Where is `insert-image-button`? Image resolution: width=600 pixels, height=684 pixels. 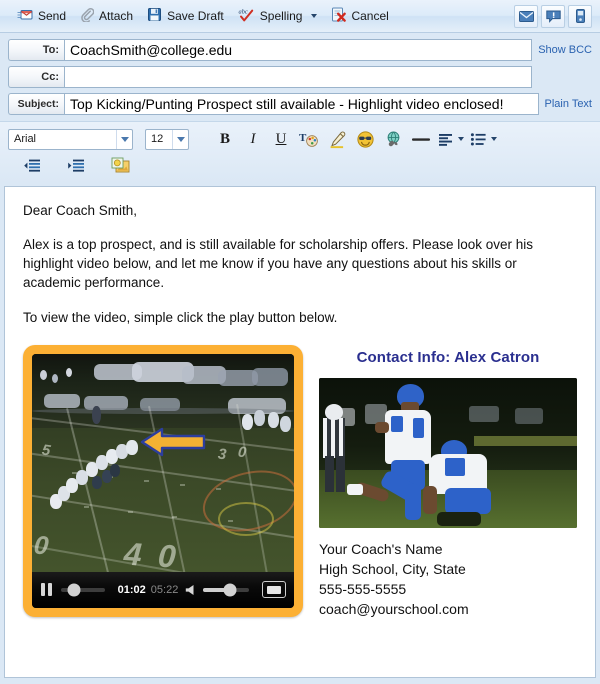
insert-image-button is located at coordinates (120, 165).